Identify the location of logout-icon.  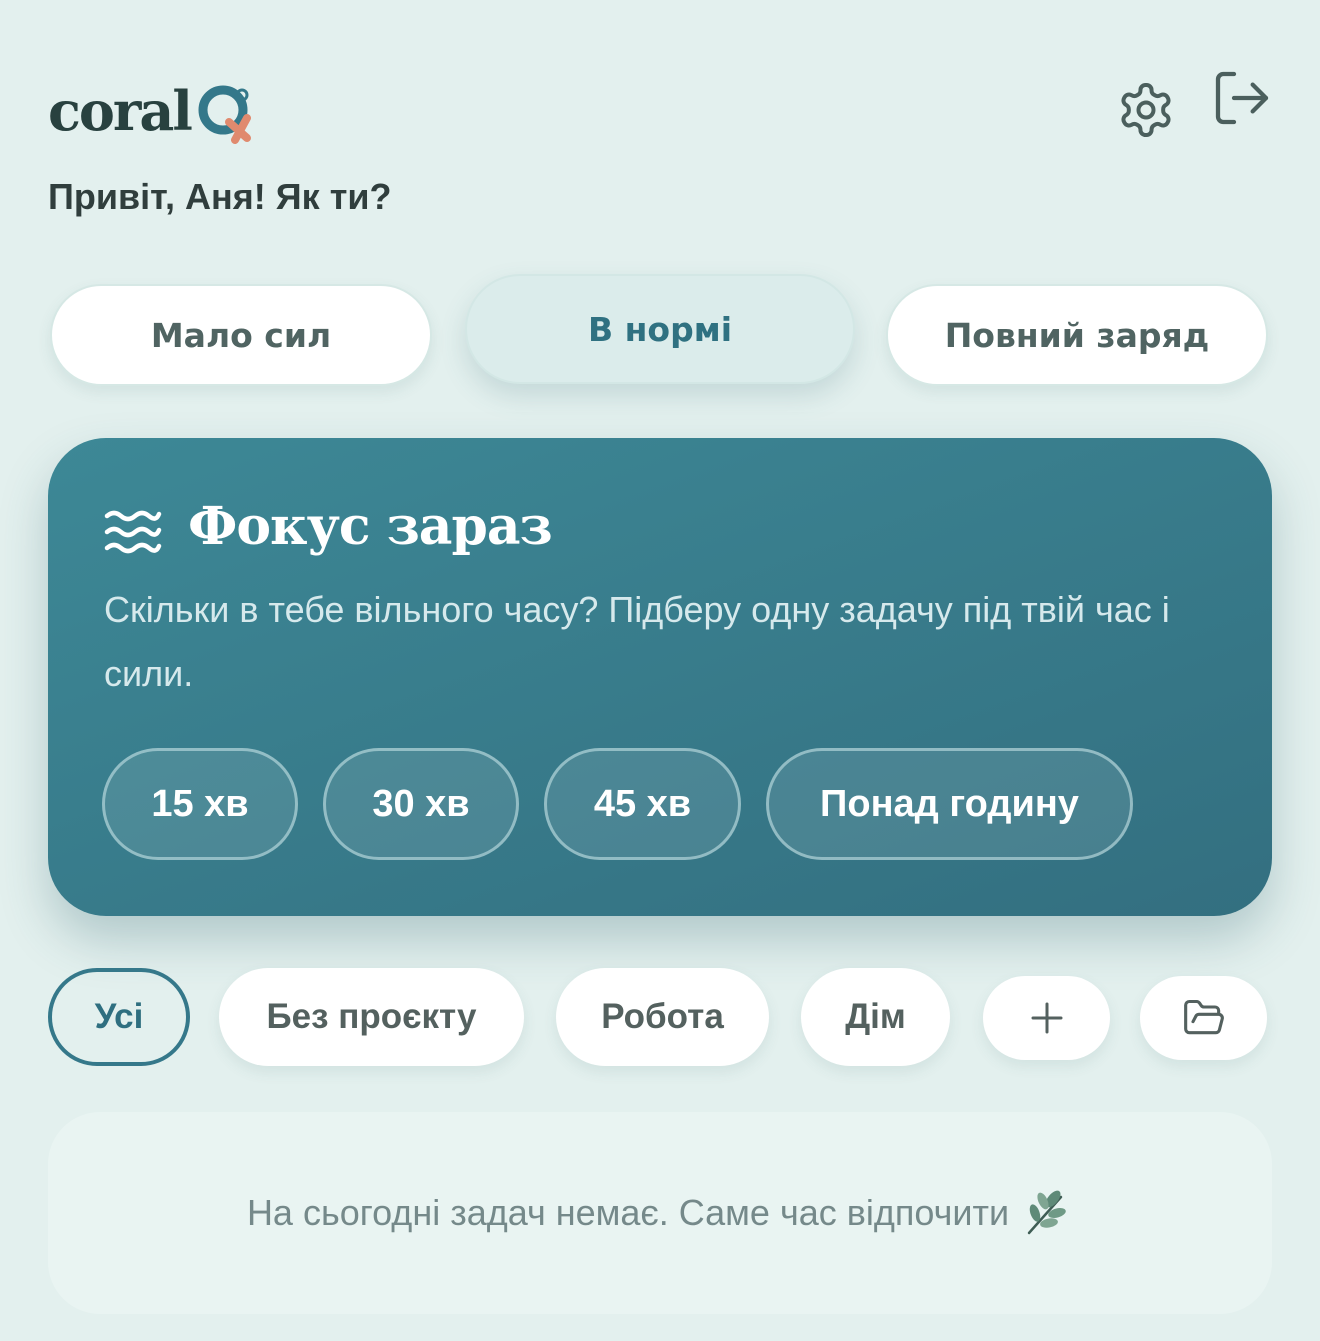
(1242, 98).